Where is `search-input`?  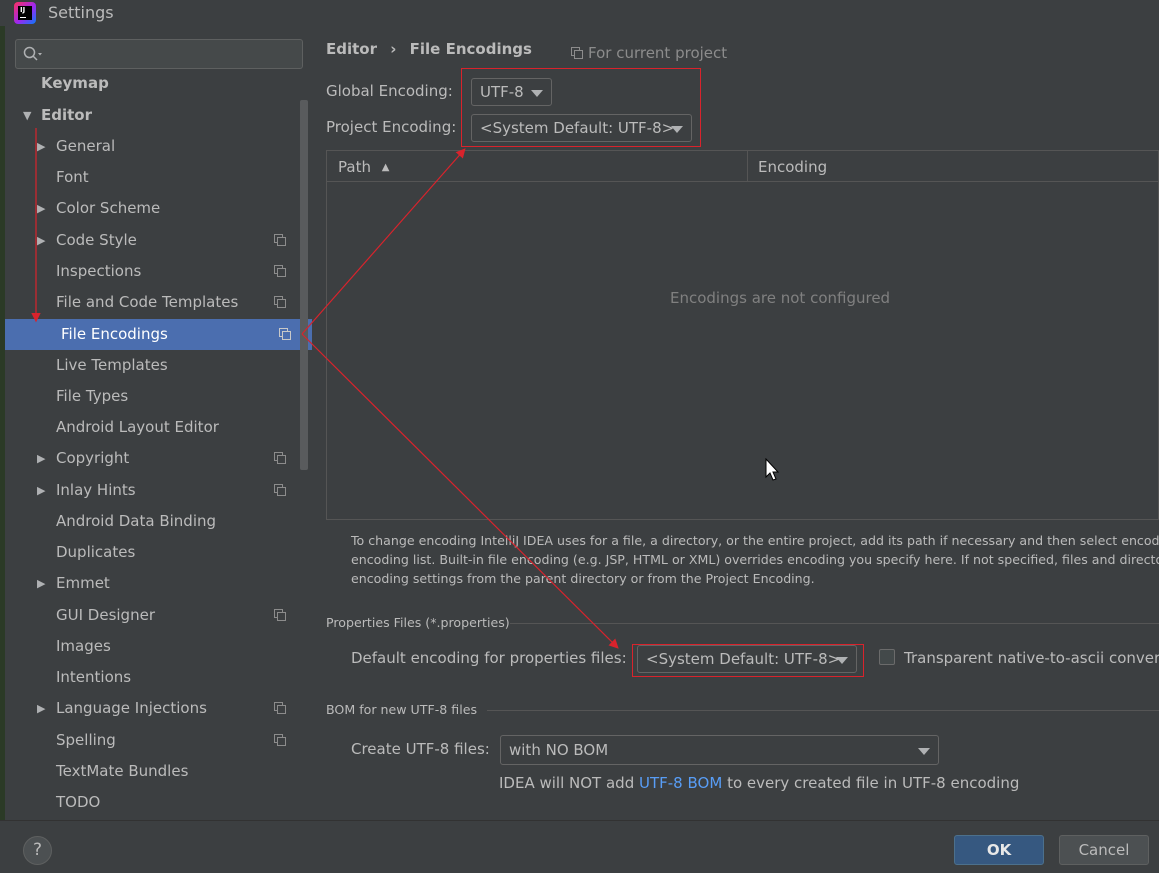 search-input is located at coordinates (159, 54).